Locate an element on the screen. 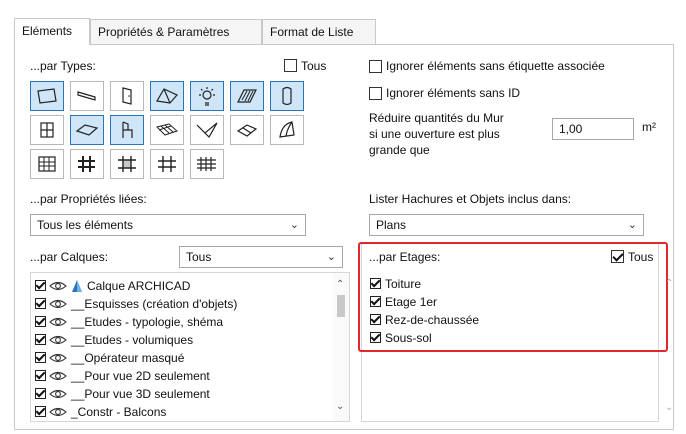 The height and width of the screenshot is (434, 686). type-slab-button is located at coordinates (87, 130).